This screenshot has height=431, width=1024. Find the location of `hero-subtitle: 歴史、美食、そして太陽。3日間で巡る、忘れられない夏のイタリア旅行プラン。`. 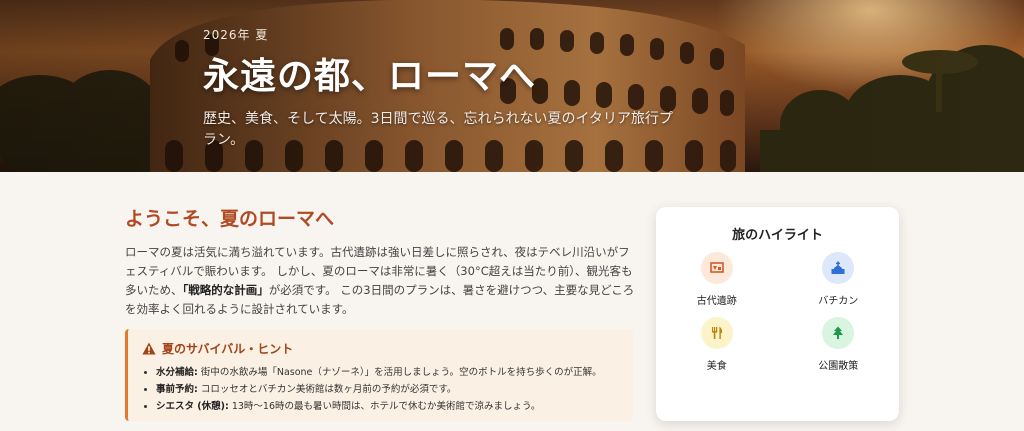

hero-subtitle: 歴史、美食、そして太陽。3日間で巡る、忘れられない夏のイタリア旅行プラン。 is located at coordinates (438, 129).